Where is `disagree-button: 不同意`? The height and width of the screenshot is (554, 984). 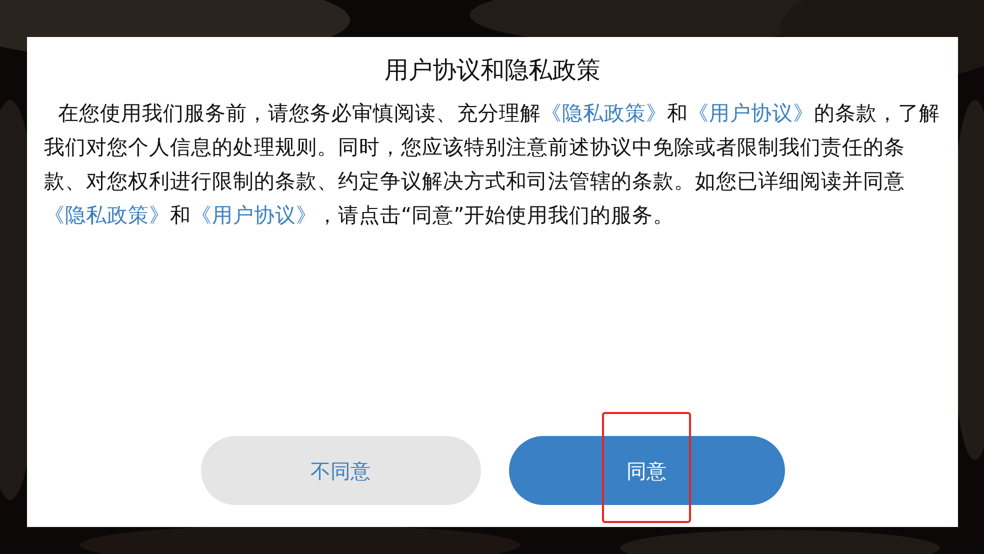
disagree-button: 不同意 is located at coordinates (340, 470).